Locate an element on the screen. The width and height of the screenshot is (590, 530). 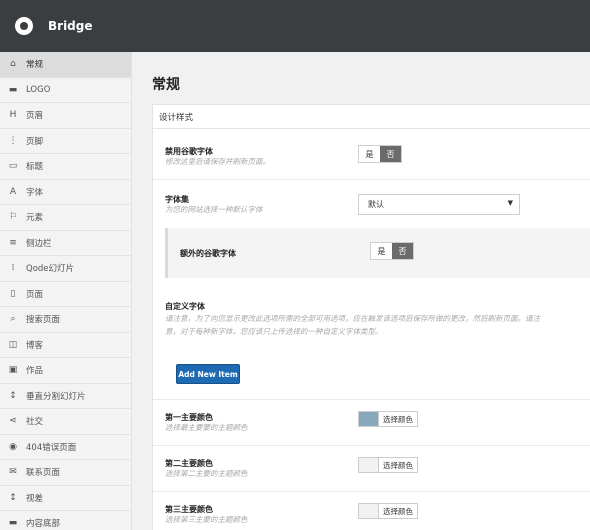
sidebar-item-label: 联系页面 is located at coordinates (43, 473).